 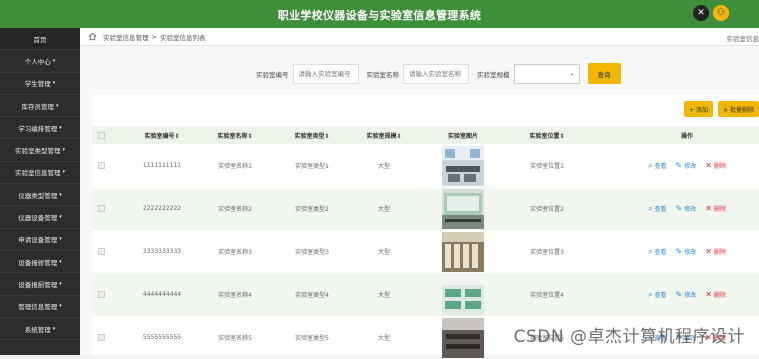 I want to click on cell-lab-location: 实验室位置2, so click(x=547, y=208).